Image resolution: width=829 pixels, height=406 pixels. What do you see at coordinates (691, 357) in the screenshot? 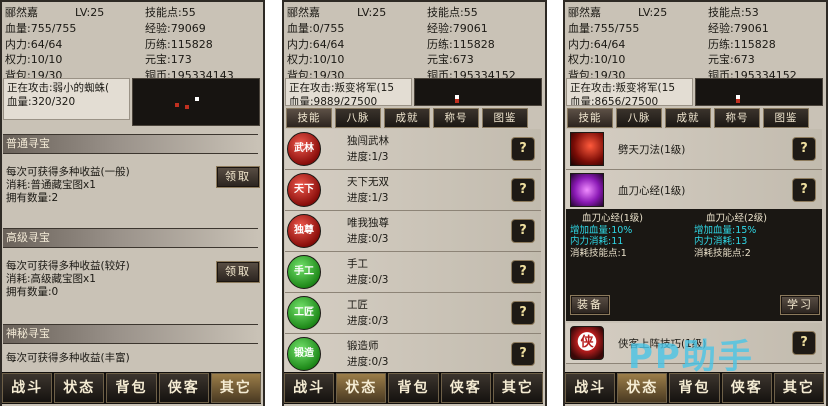
I see `watermark: PP助手` at bounding box center [691, 357].